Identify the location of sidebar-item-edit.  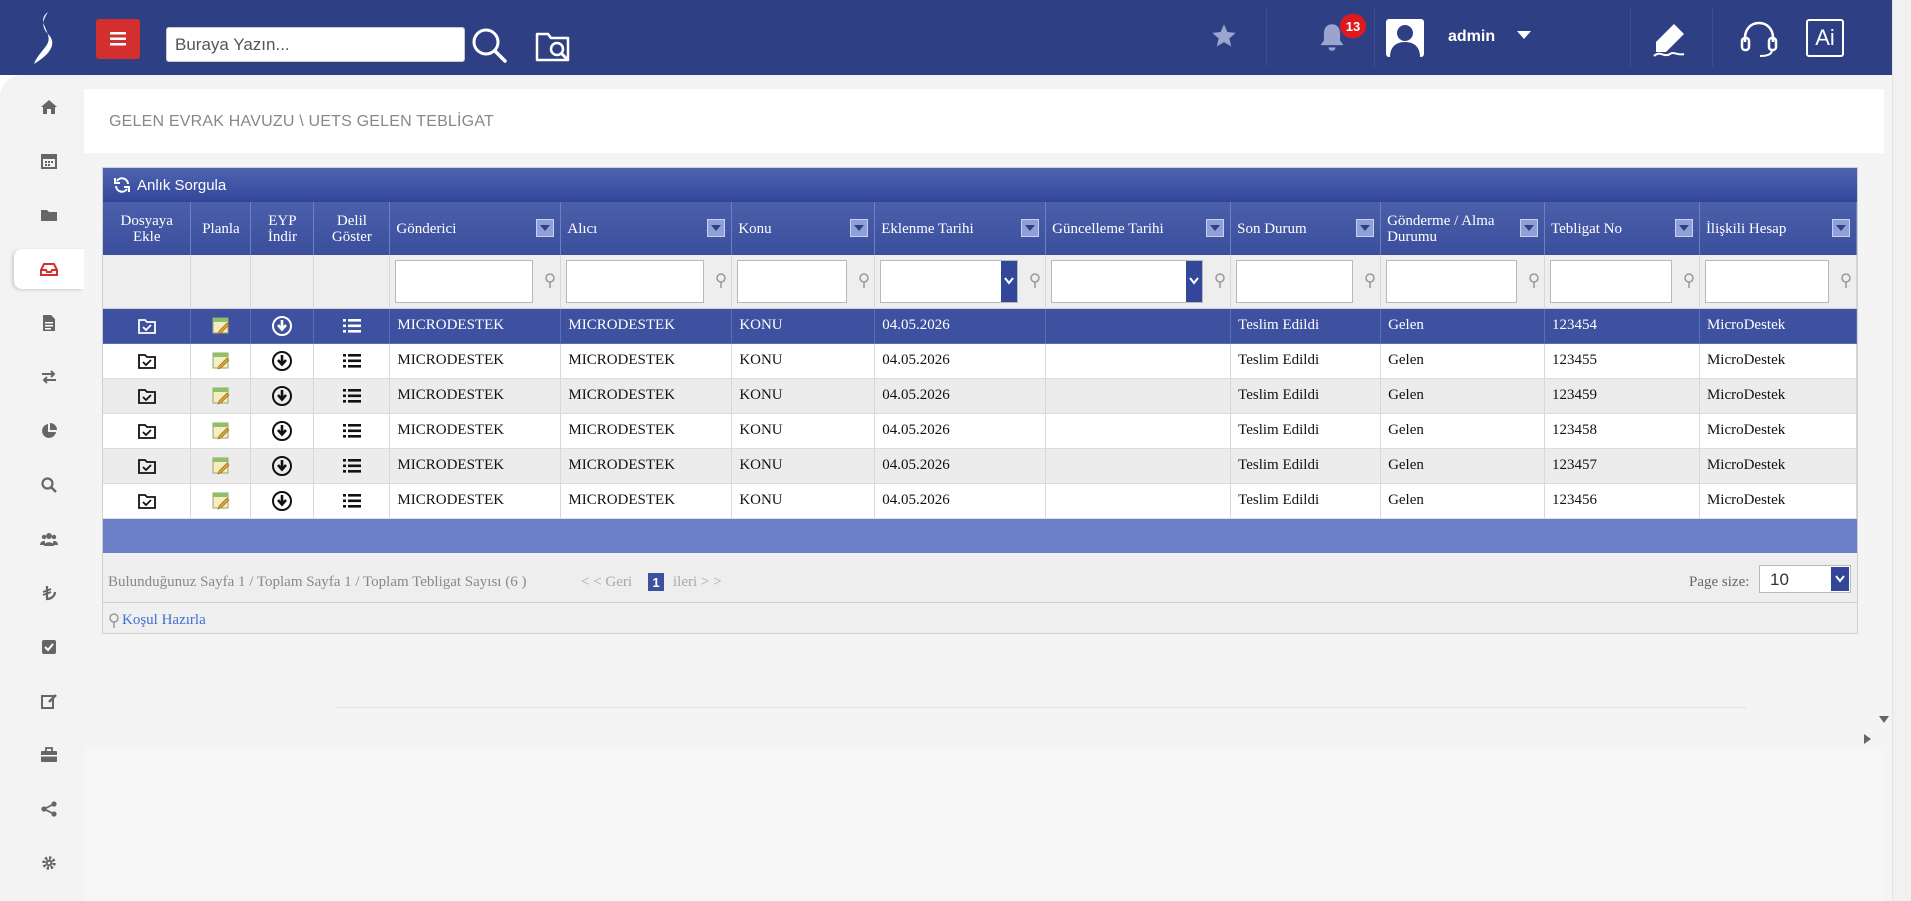
(49, 701).